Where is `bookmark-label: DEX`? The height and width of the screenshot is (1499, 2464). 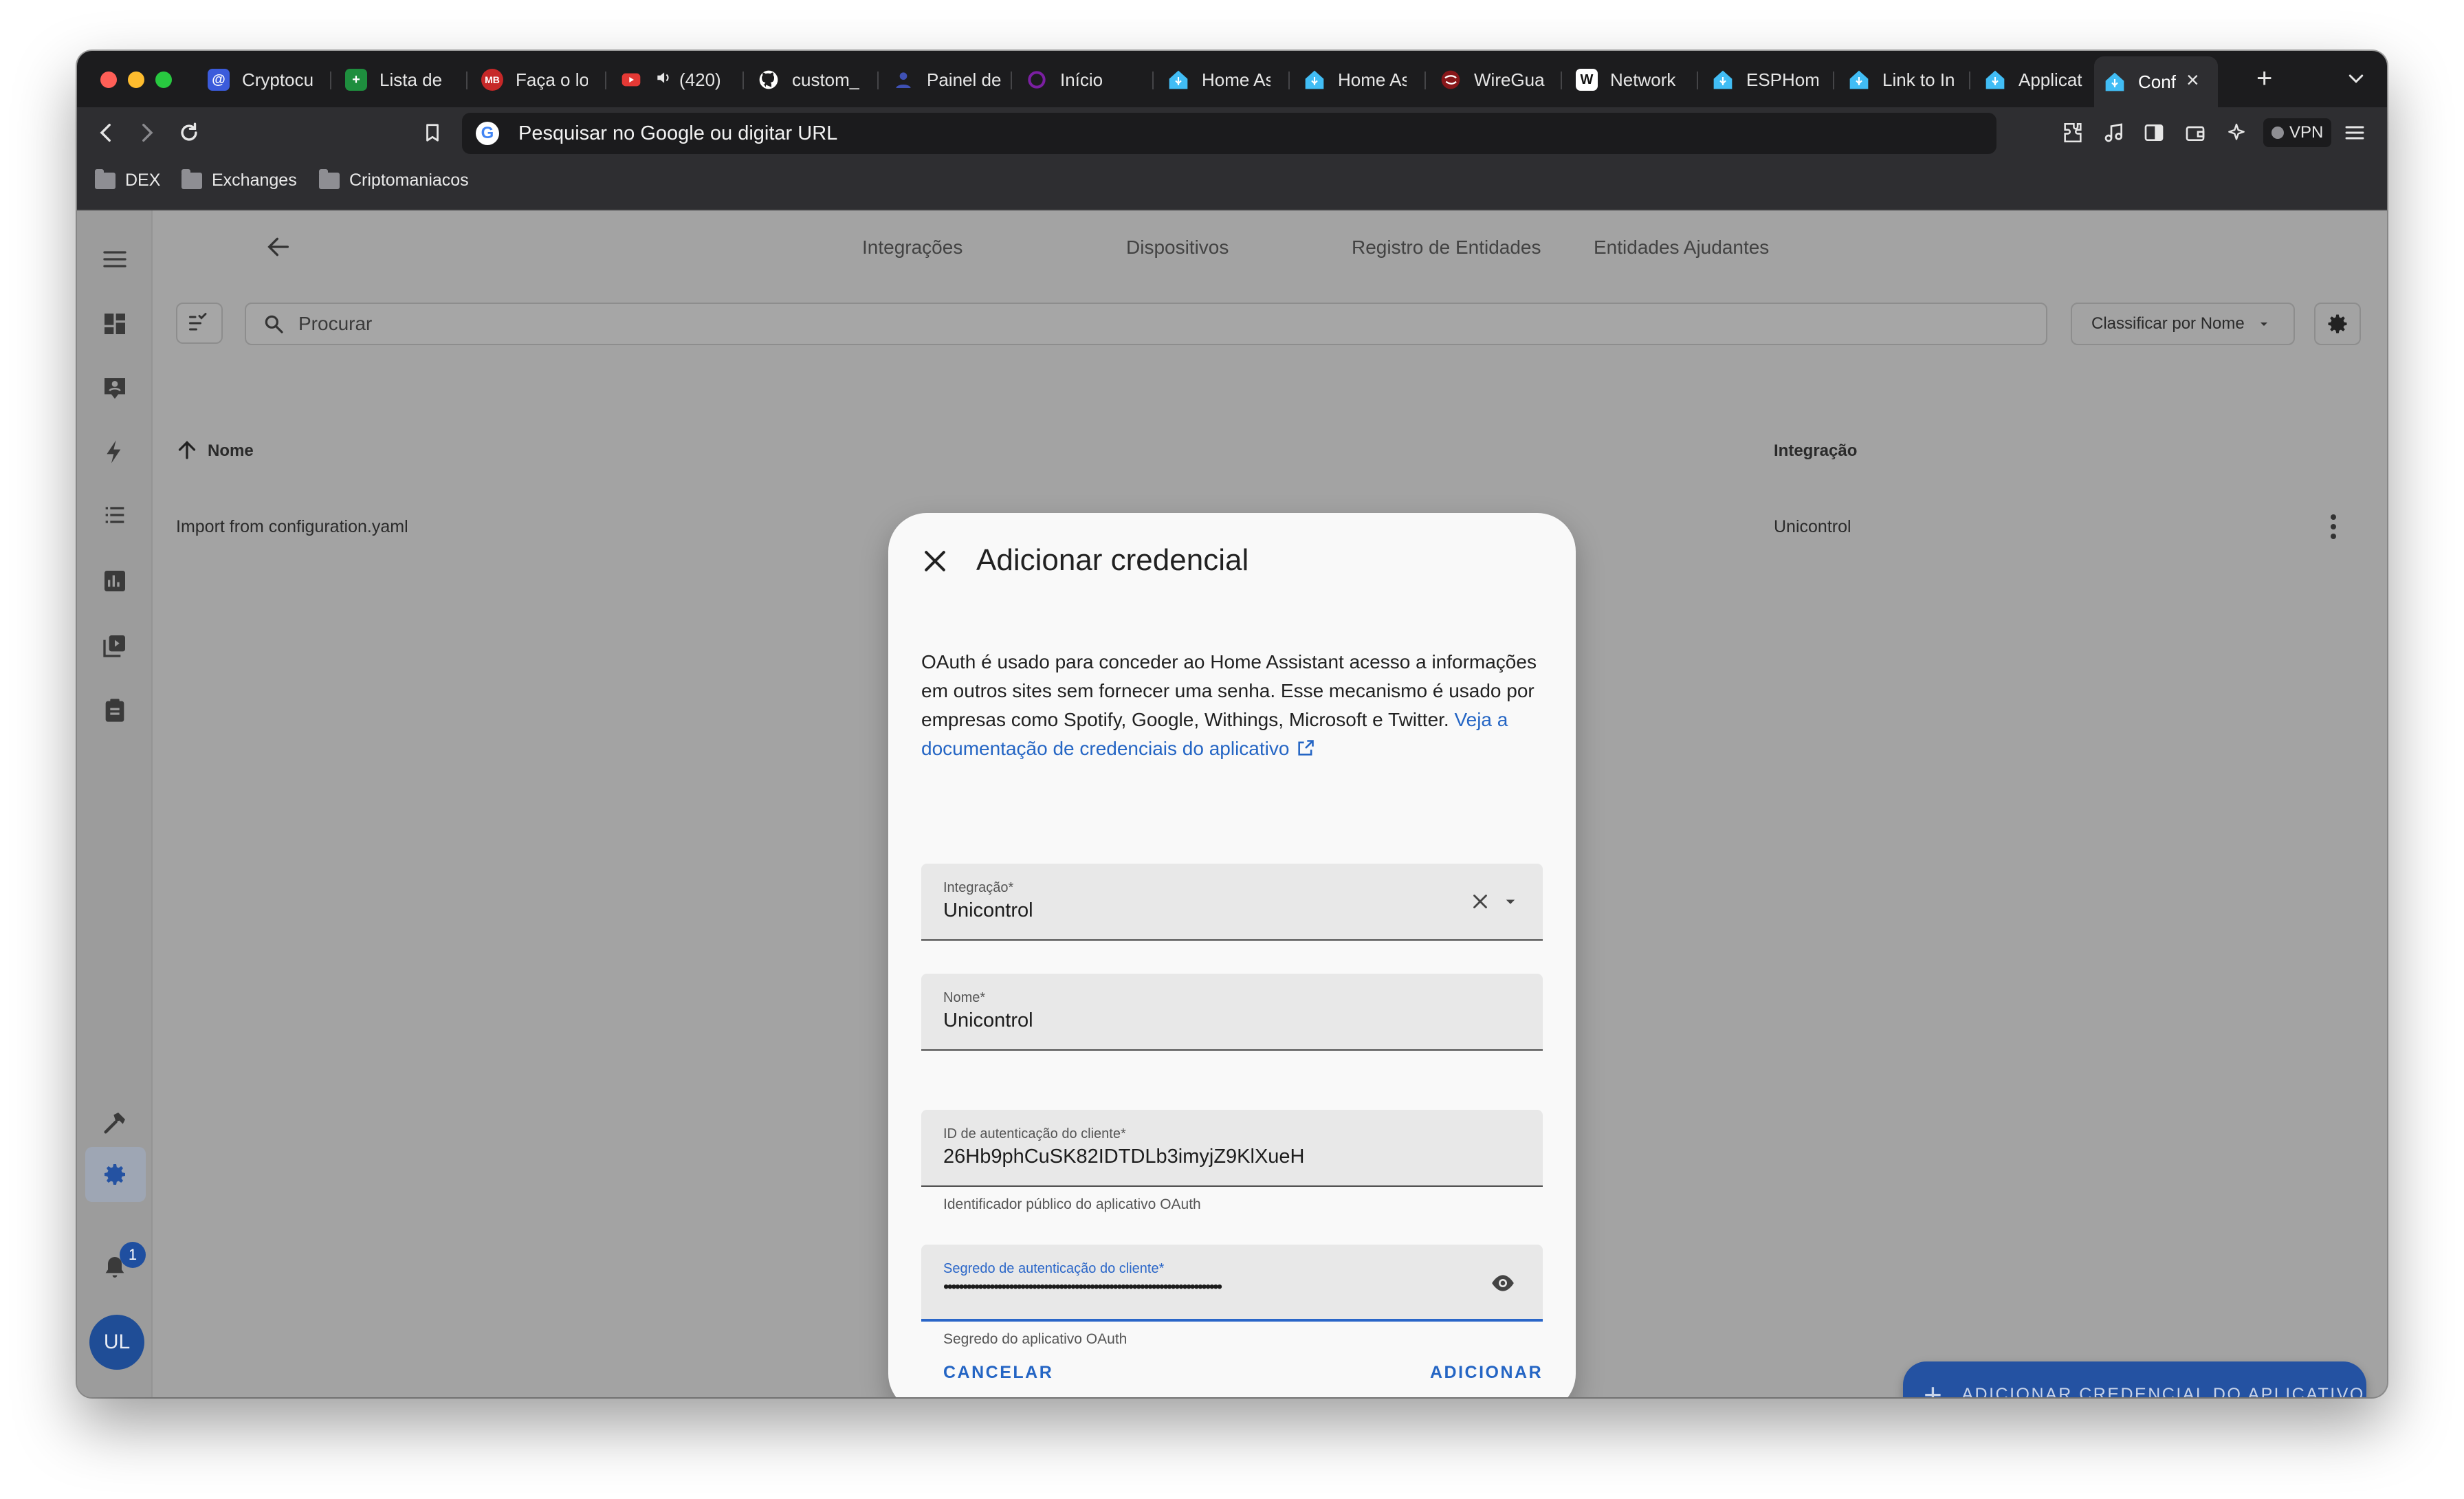 bookmark-label: DEX is located at coordinates (143, 180).